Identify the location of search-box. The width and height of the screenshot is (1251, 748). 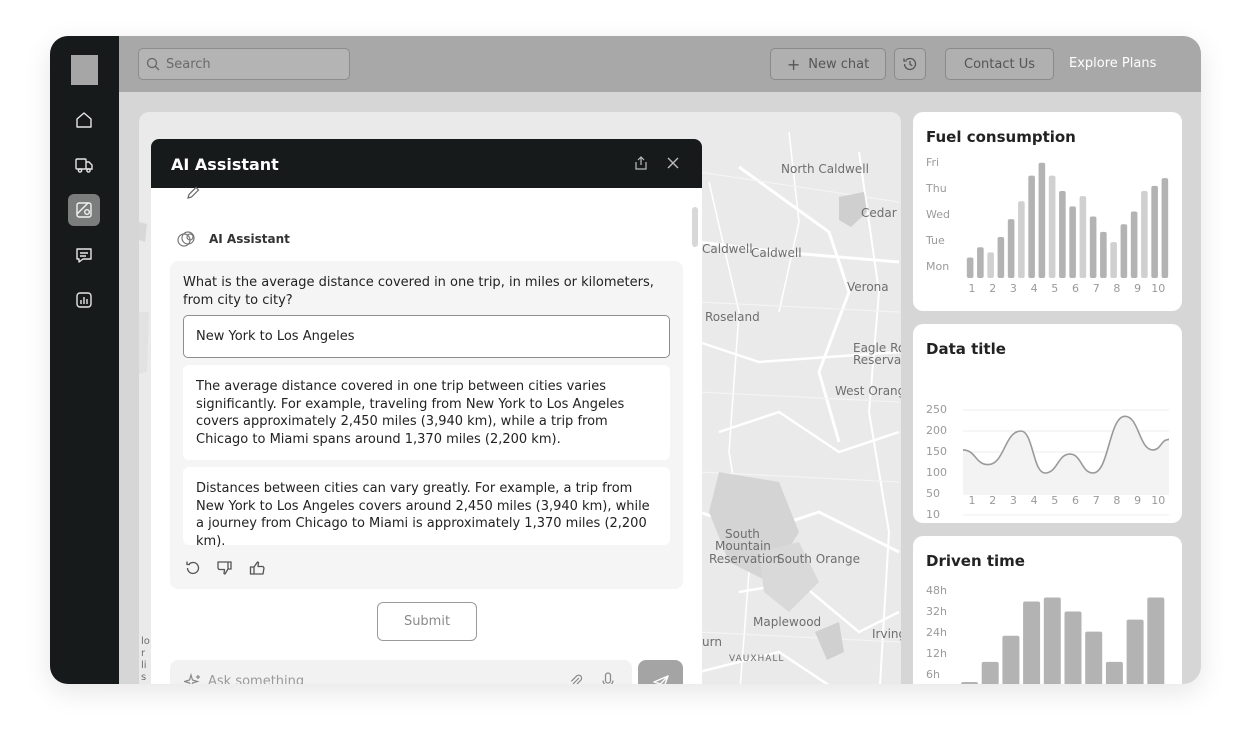
(244, 64).